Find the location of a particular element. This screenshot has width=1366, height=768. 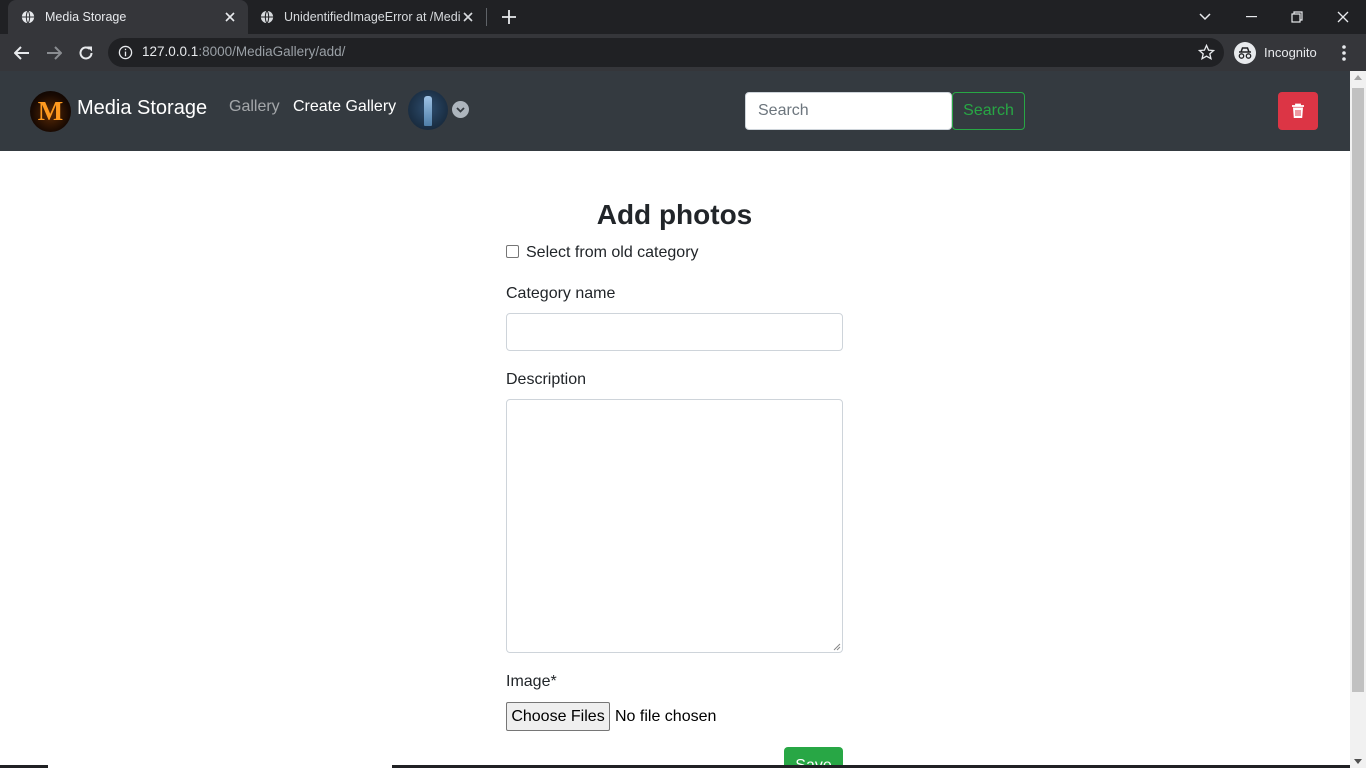

address-bar: 127.0.0.1:8000/MediaGallery/add/ is located at coordinates (666, 52).